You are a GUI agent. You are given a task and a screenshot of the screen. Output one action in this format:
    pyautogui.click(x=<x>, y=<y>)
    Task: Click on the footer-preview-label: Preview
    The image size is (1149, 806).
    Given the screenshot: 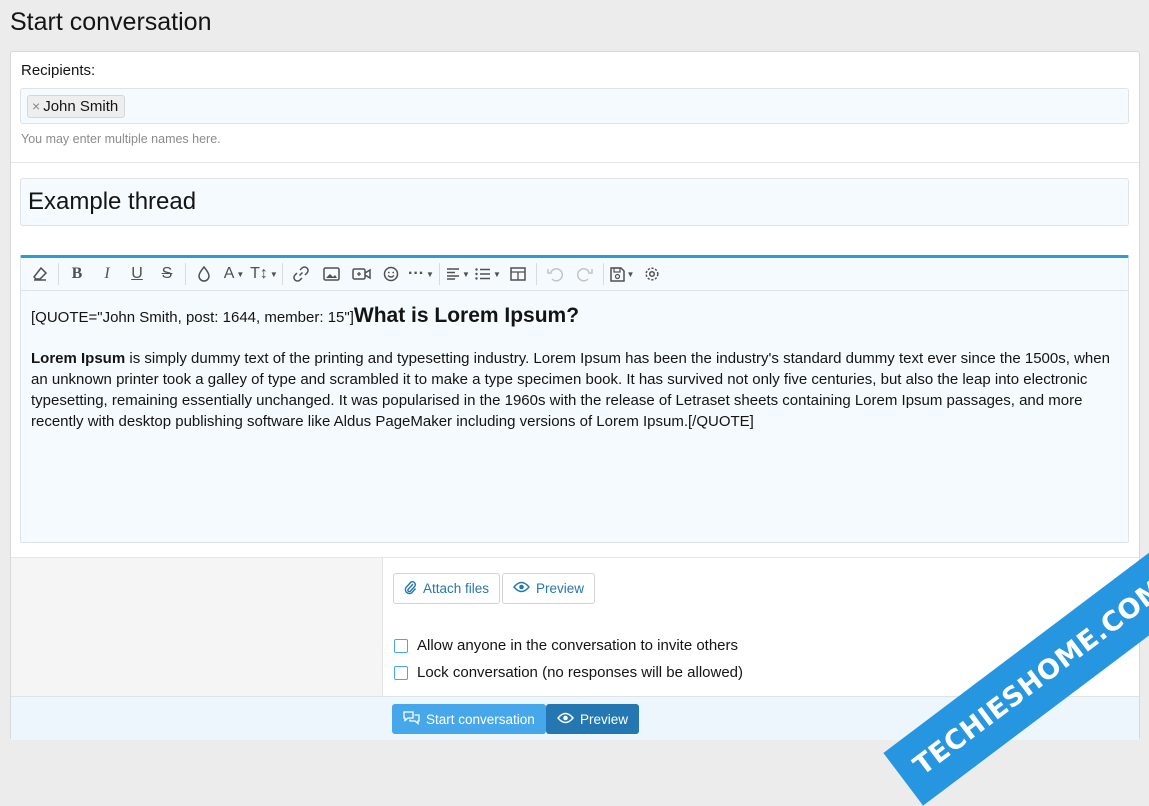 What is the action you would take?
    pyautogui.click(x=604, y=719)
    